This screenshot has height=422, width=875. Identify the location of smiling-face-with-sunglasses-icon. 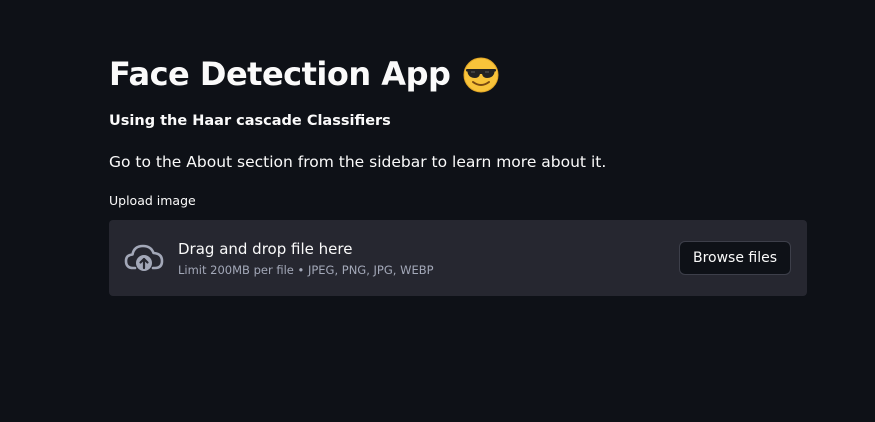
(481, 75).